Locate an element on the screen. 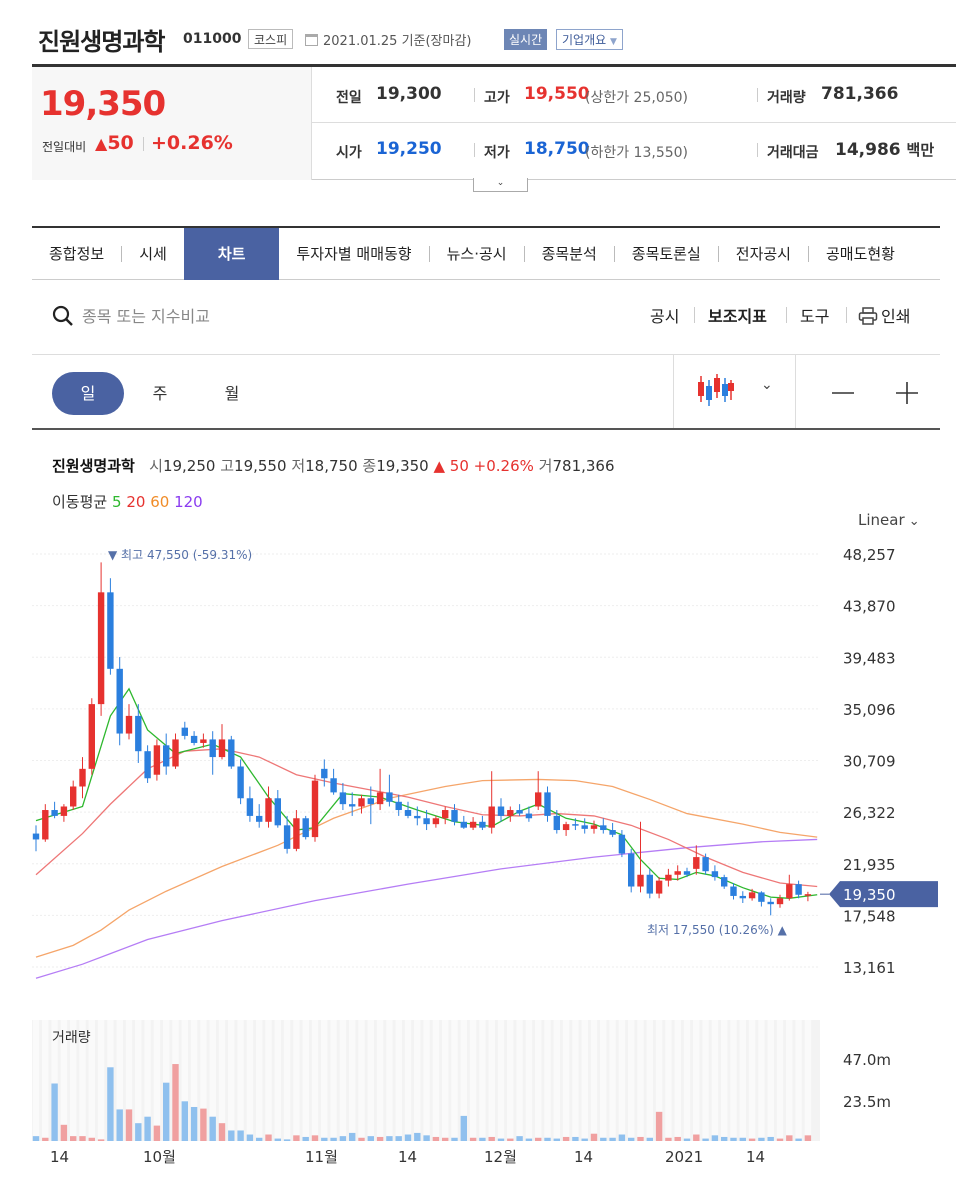 The image size is (956, 1204). min-price-note: 최저 17,550 (10.26%) ▲ is located at coordinates (717, 930).